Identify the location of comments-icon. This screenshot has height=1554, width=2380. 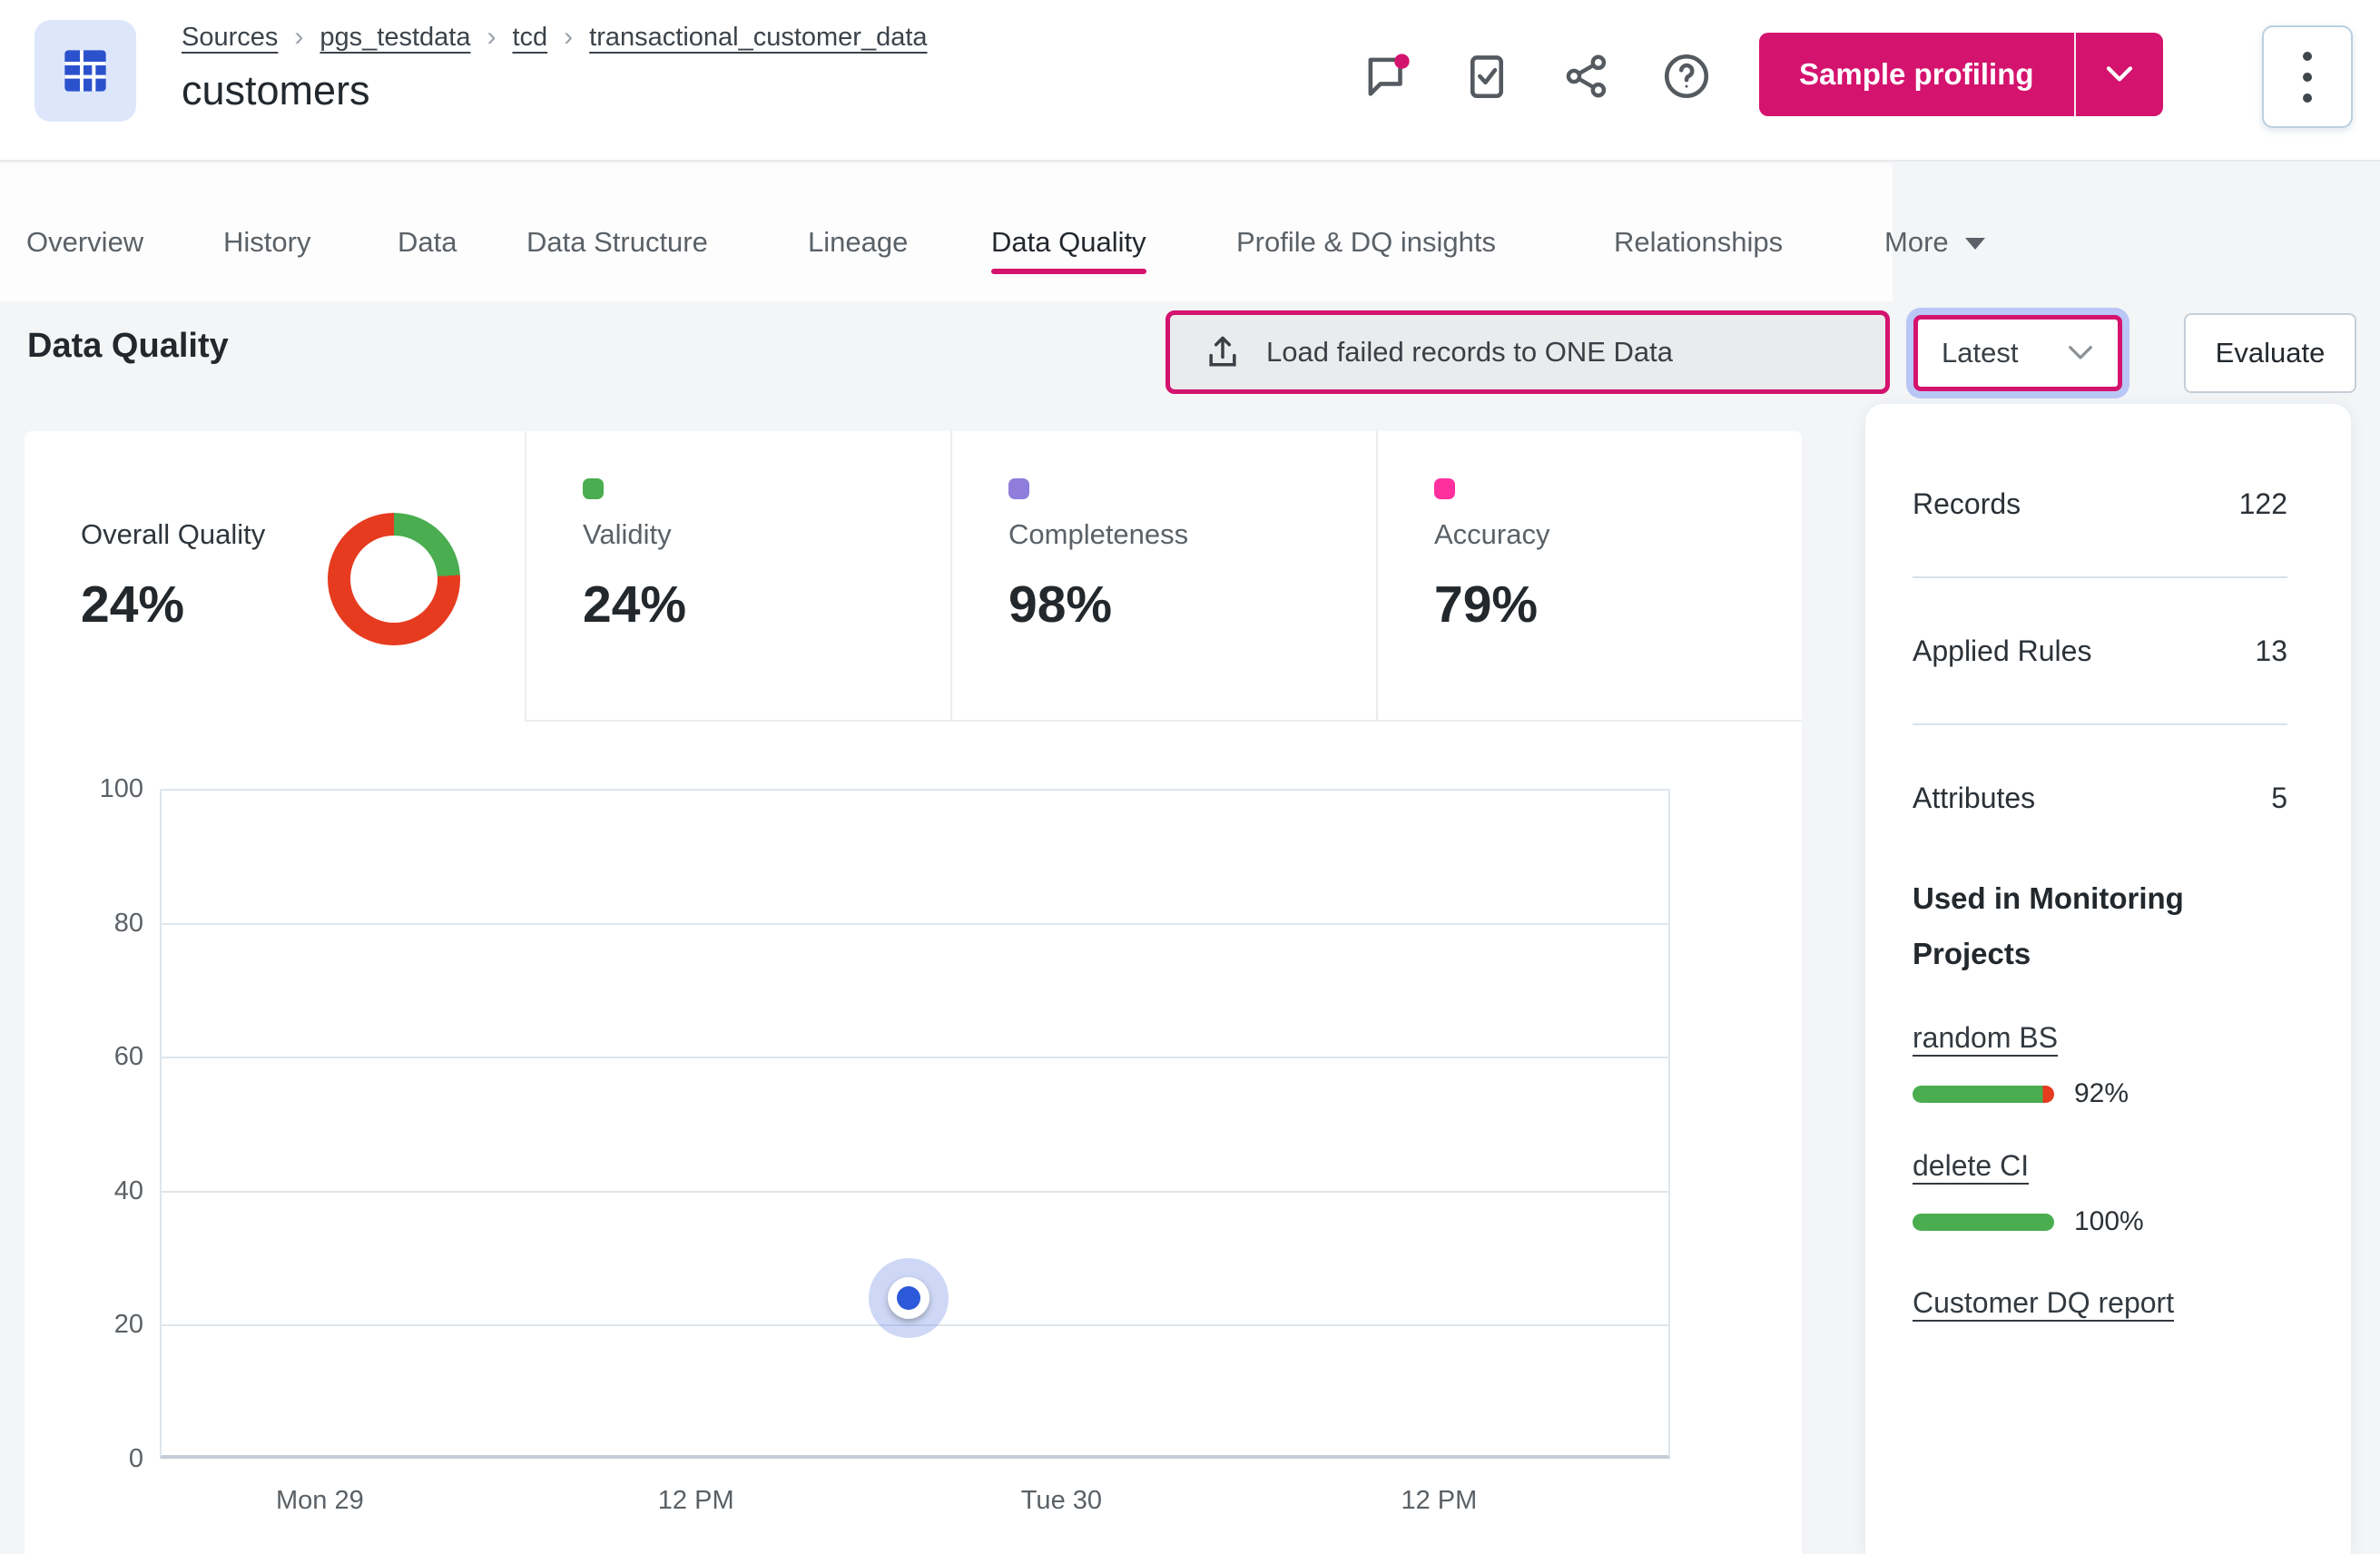
(1387, 76).